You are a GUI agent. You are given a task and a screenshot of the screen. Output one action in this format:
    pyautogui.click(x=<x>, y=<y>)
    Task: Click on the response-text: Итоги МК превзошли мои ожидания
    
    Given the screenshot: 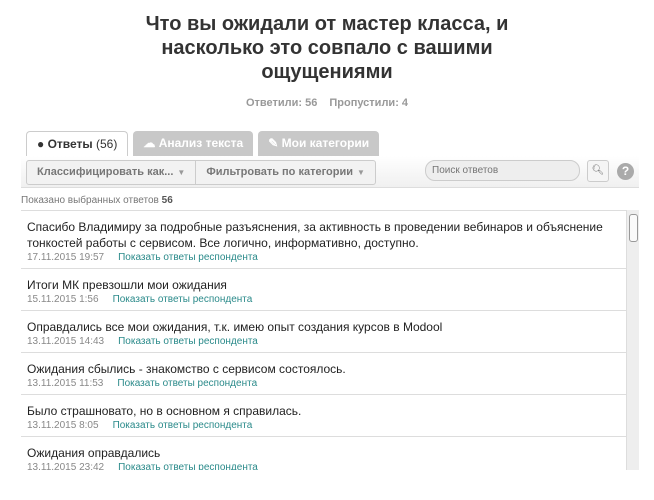 What is the action you would take?
    pyautogui.click(x=127, y=285)
    